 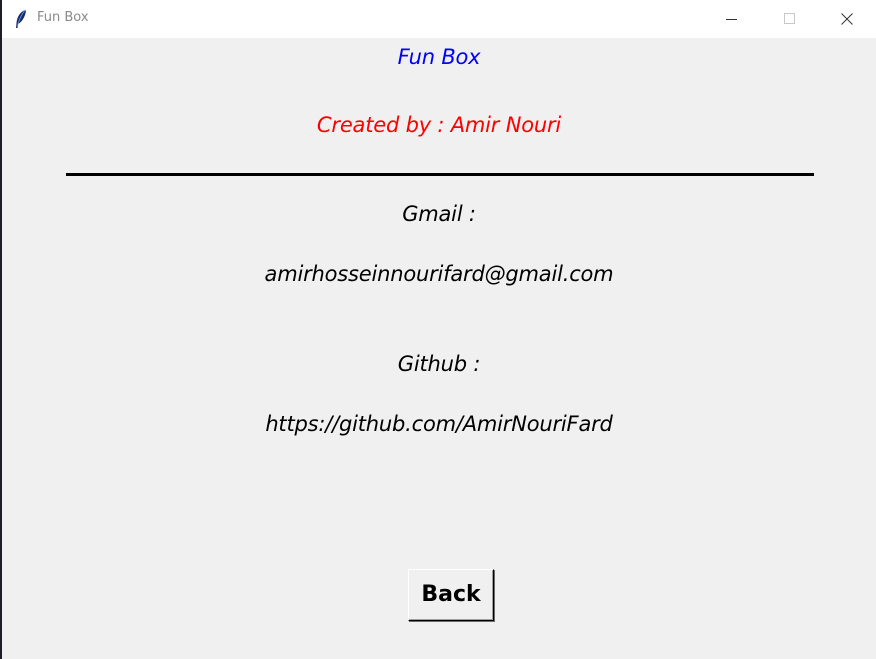 I want to click on maximize-button, so click(x=789, y=19).